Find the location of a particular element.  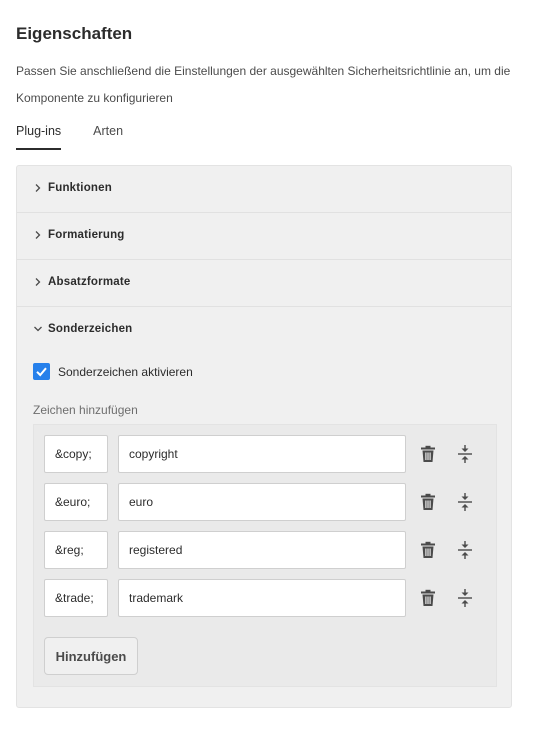

char-row: &reg; registered is located at coordinates (269, 550).